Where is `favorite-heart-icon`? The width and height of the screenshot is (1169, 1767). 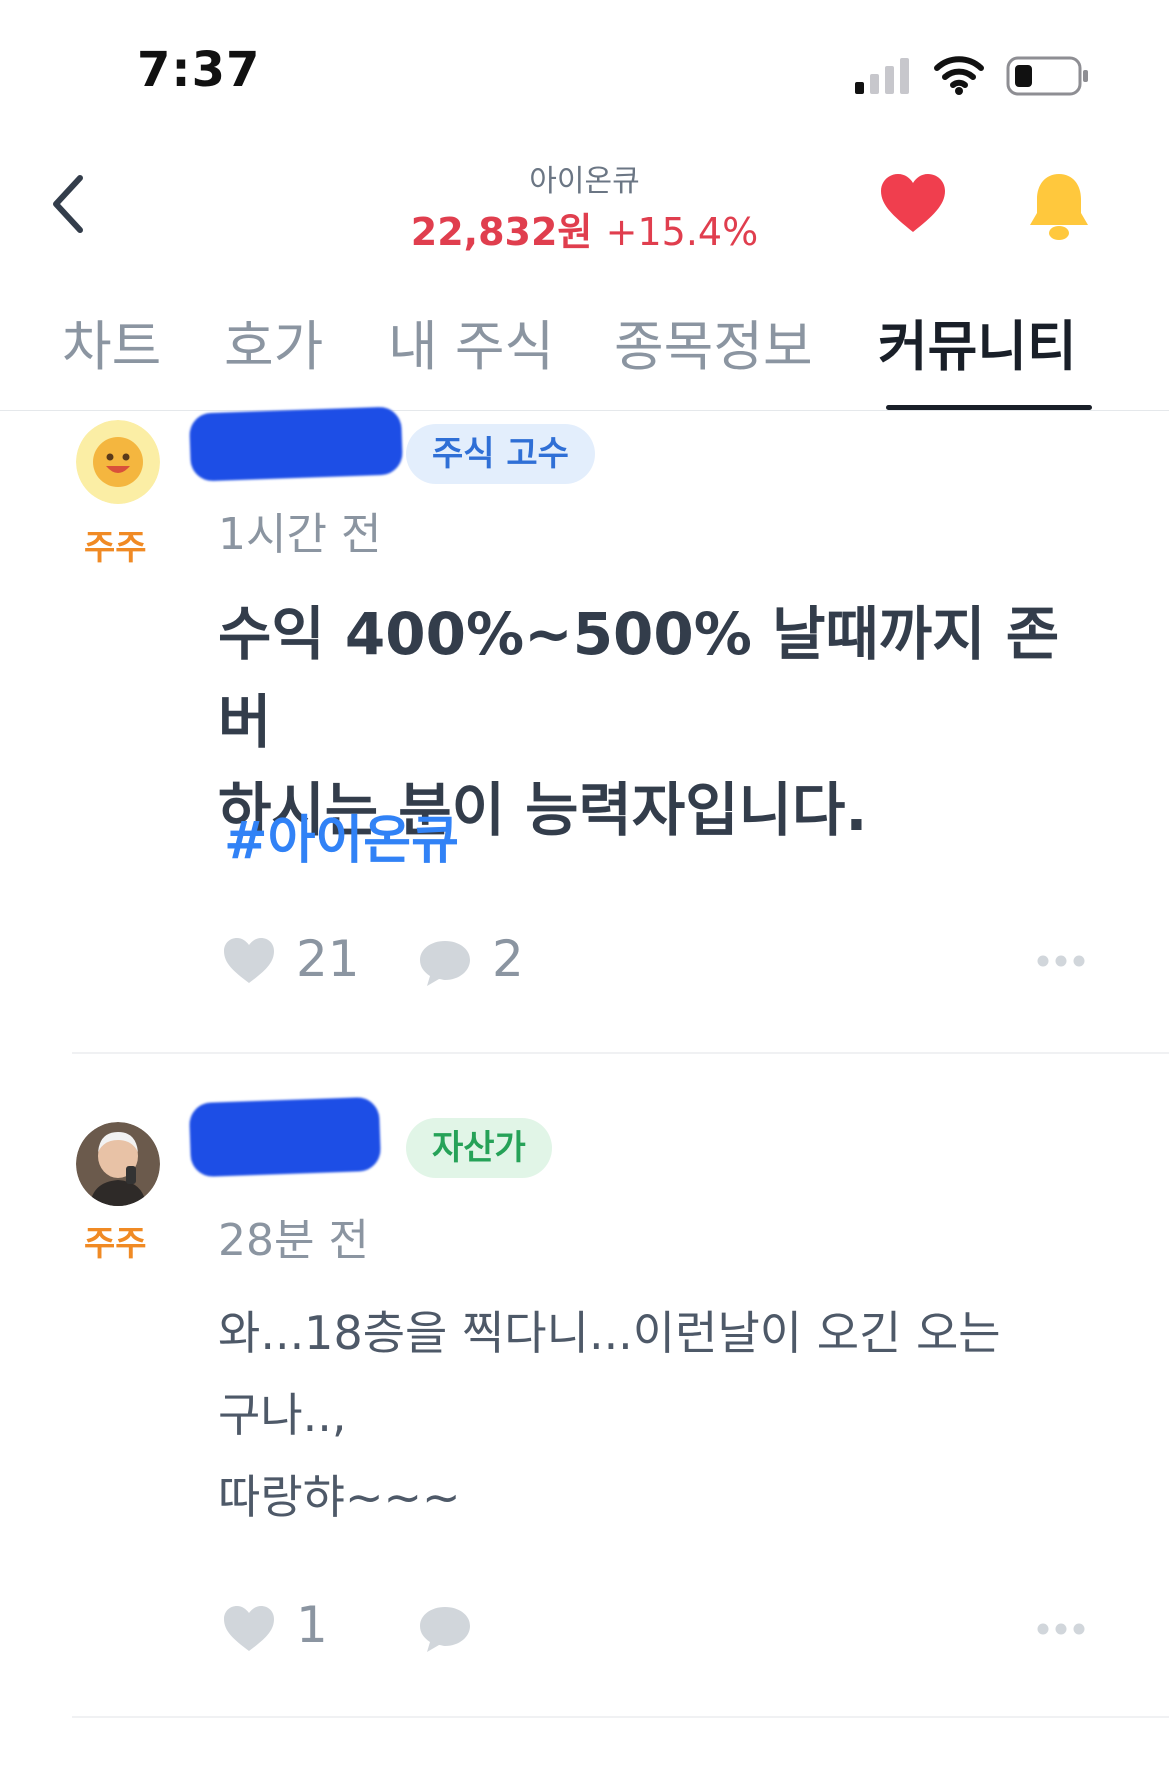
favorite-heart-icon is located at coordinates (913, 204).